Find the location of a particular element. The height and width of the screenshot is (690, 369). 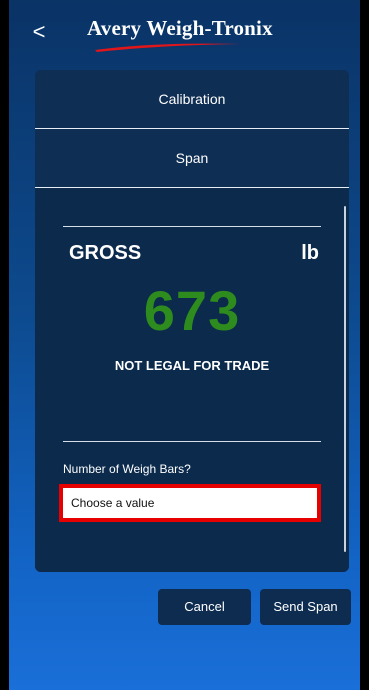

cancel-button: Cancel is located at coordinates (204, 607).